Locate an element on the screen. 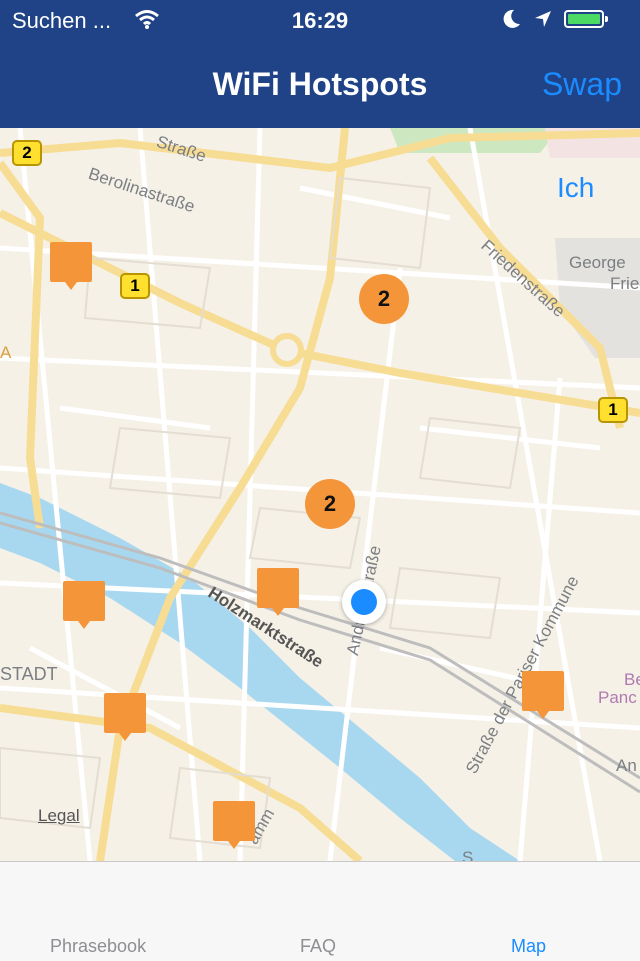 This screenshot has width=640, height=961. status-bar: Suchen ... 16:29 is located at coordinates (320, 20).